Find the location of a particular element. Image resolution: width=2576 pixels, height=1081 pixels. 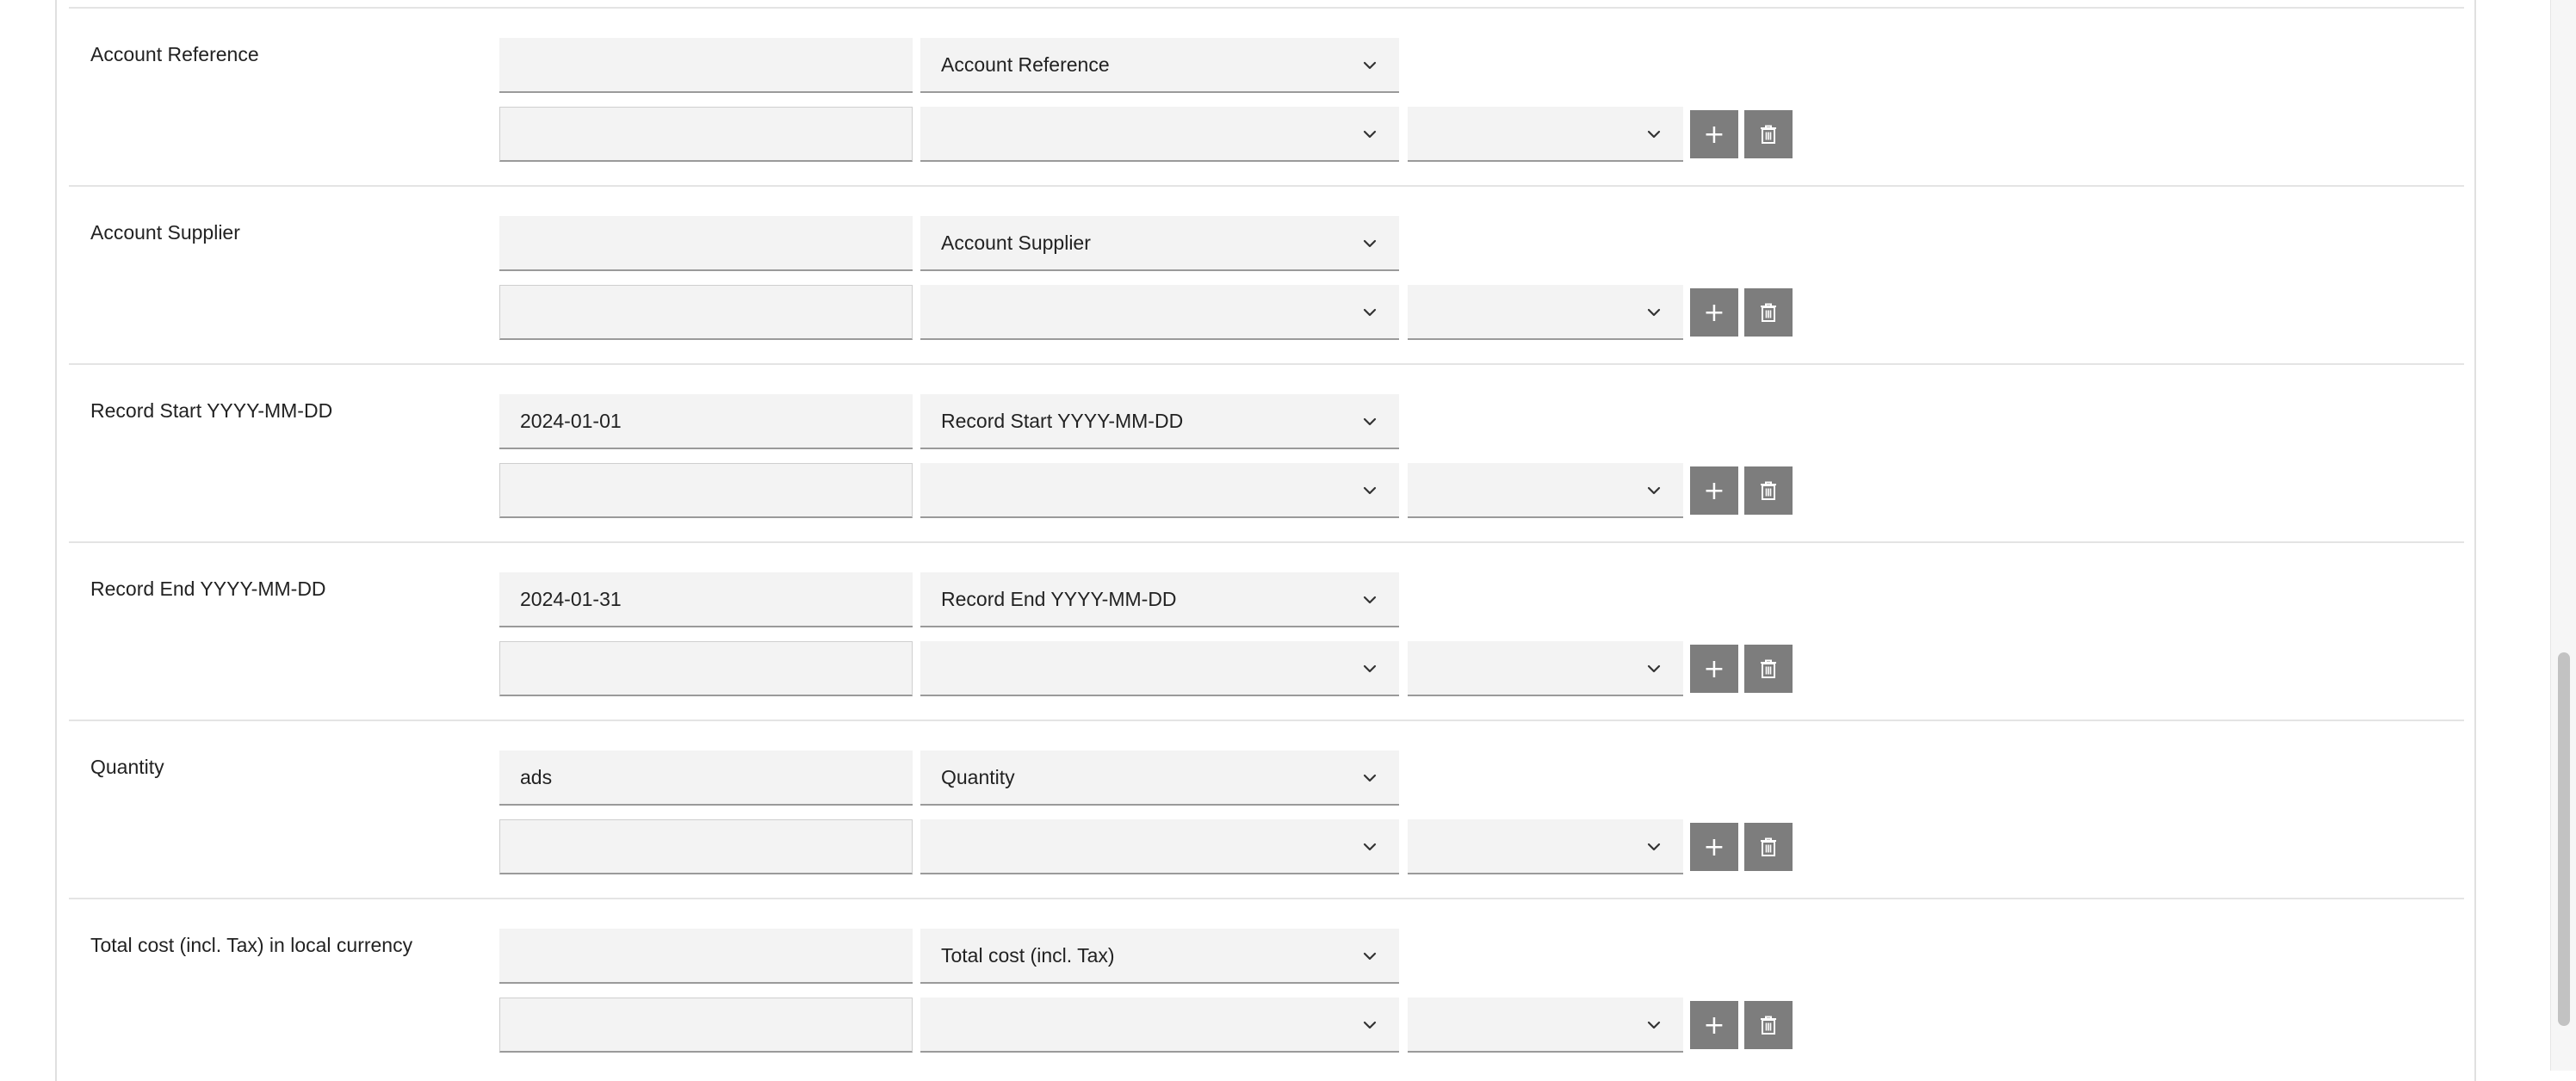

field-mapping-selected: Record End YYYY-MM-DD is located at coordinates (1059, 598).